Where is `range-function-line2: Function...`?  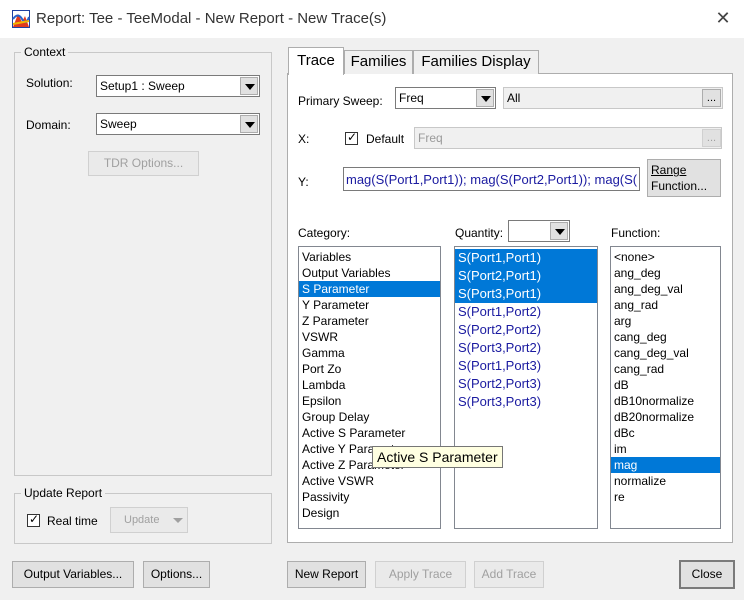
range-function-line2: Function... is located at coordinates (679, 186).